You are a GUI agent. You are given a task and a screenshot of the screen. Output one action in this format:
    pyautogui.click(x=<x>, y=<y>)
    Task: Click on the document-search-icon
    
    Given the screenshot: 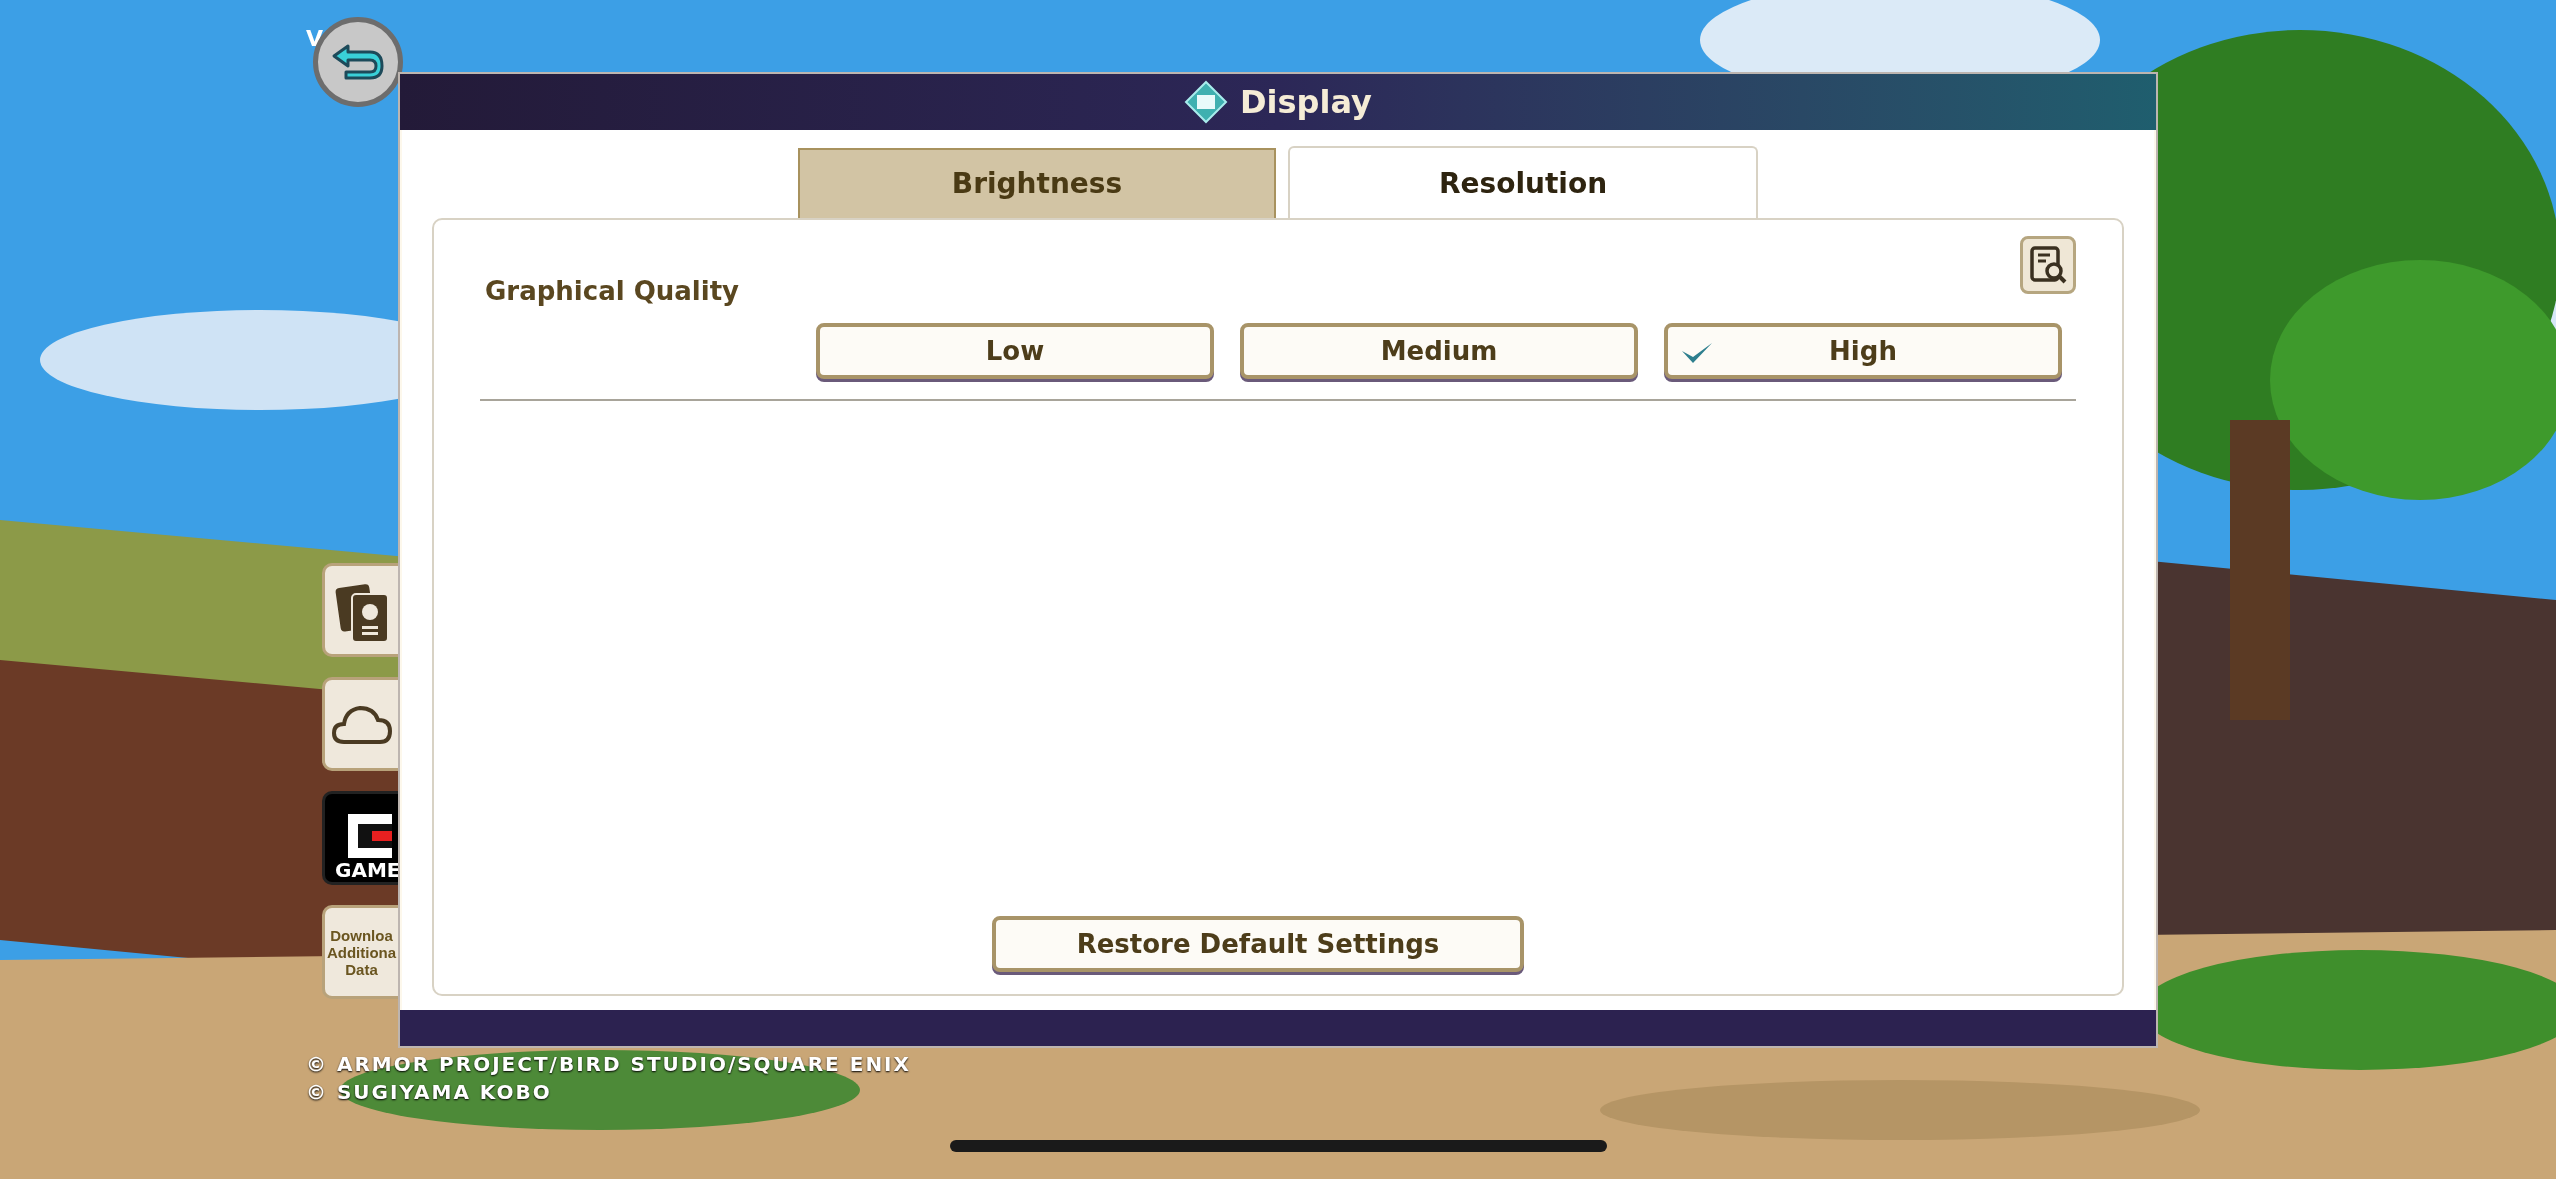 What is the action you would take?
    pyautogui.click(x=2048, y=265)
    